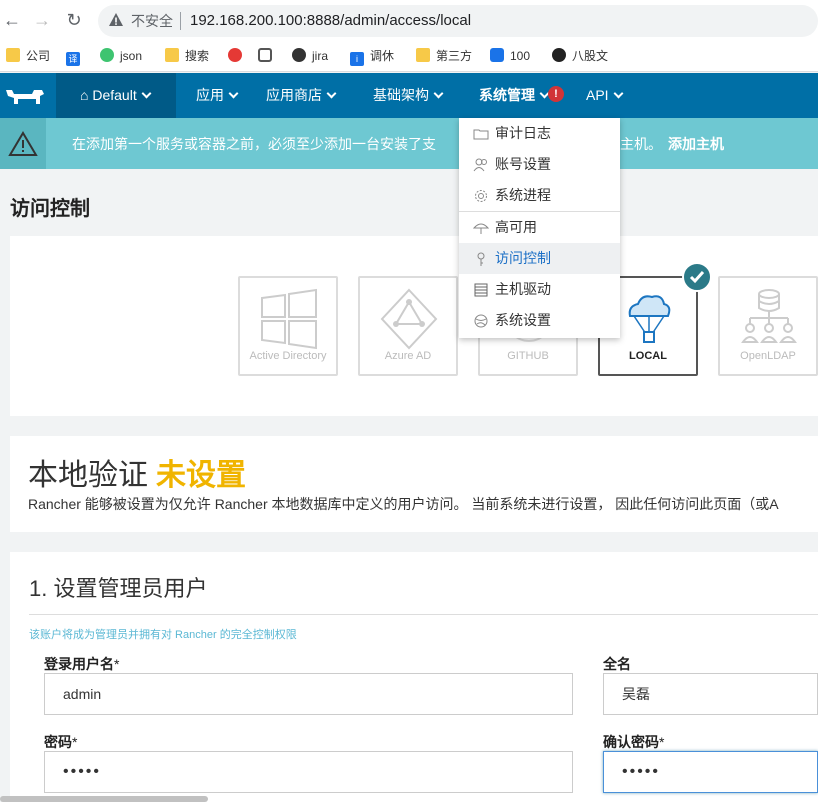 The width and height of the screenshot is (818, 802). Describe the element at coordinates (217, 95) in the screenshot. I see `nav-apps: 应用` at that location.